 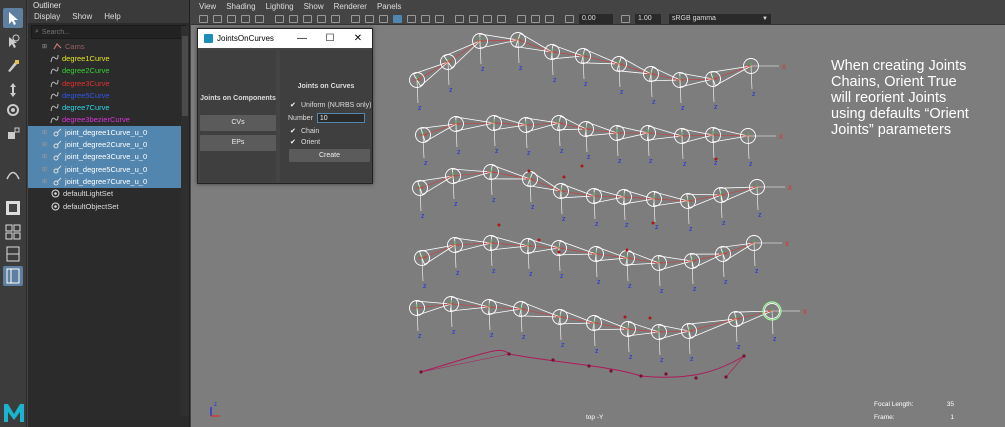 What do you see at coordinates (350, 6) in the screenshot?
I see `menu-renderer: Renderer` at bounding box center [350, 6].